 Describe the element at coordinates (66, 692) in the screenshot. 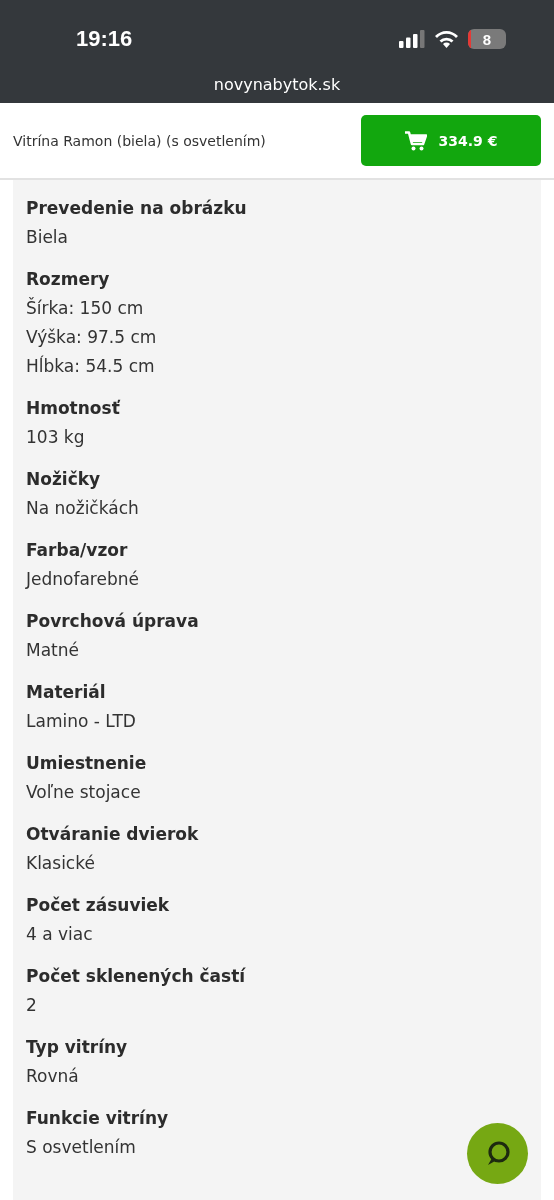

I see `parameter-label: Materiál` at that location.